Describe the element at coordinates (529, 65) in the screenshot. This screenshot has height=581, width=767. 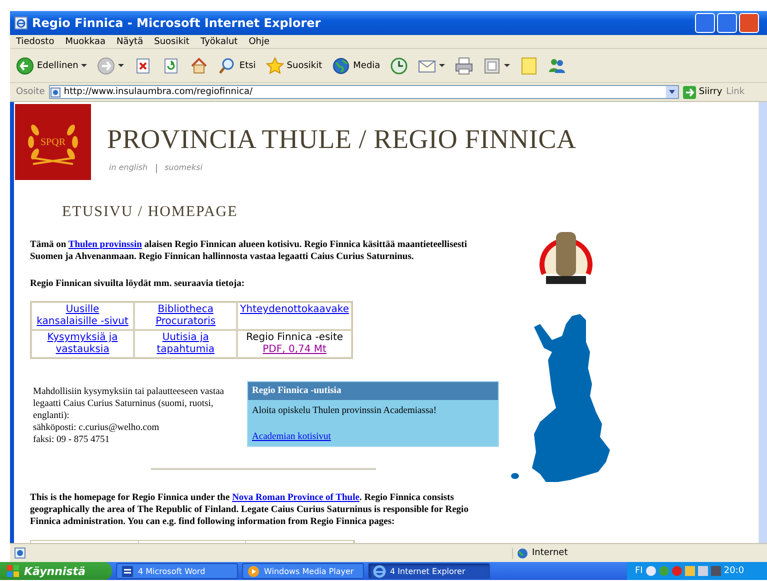
I see `note-icon` at that location.